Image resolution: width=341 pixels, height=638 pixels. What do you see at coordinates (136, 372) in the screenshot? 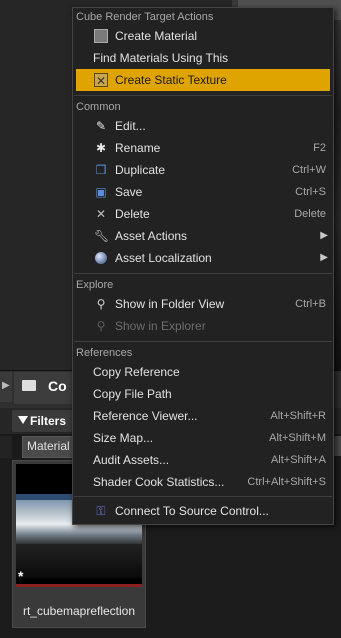
I see `menu-item-label: Copy Reference` at bounding box center [136, 372].